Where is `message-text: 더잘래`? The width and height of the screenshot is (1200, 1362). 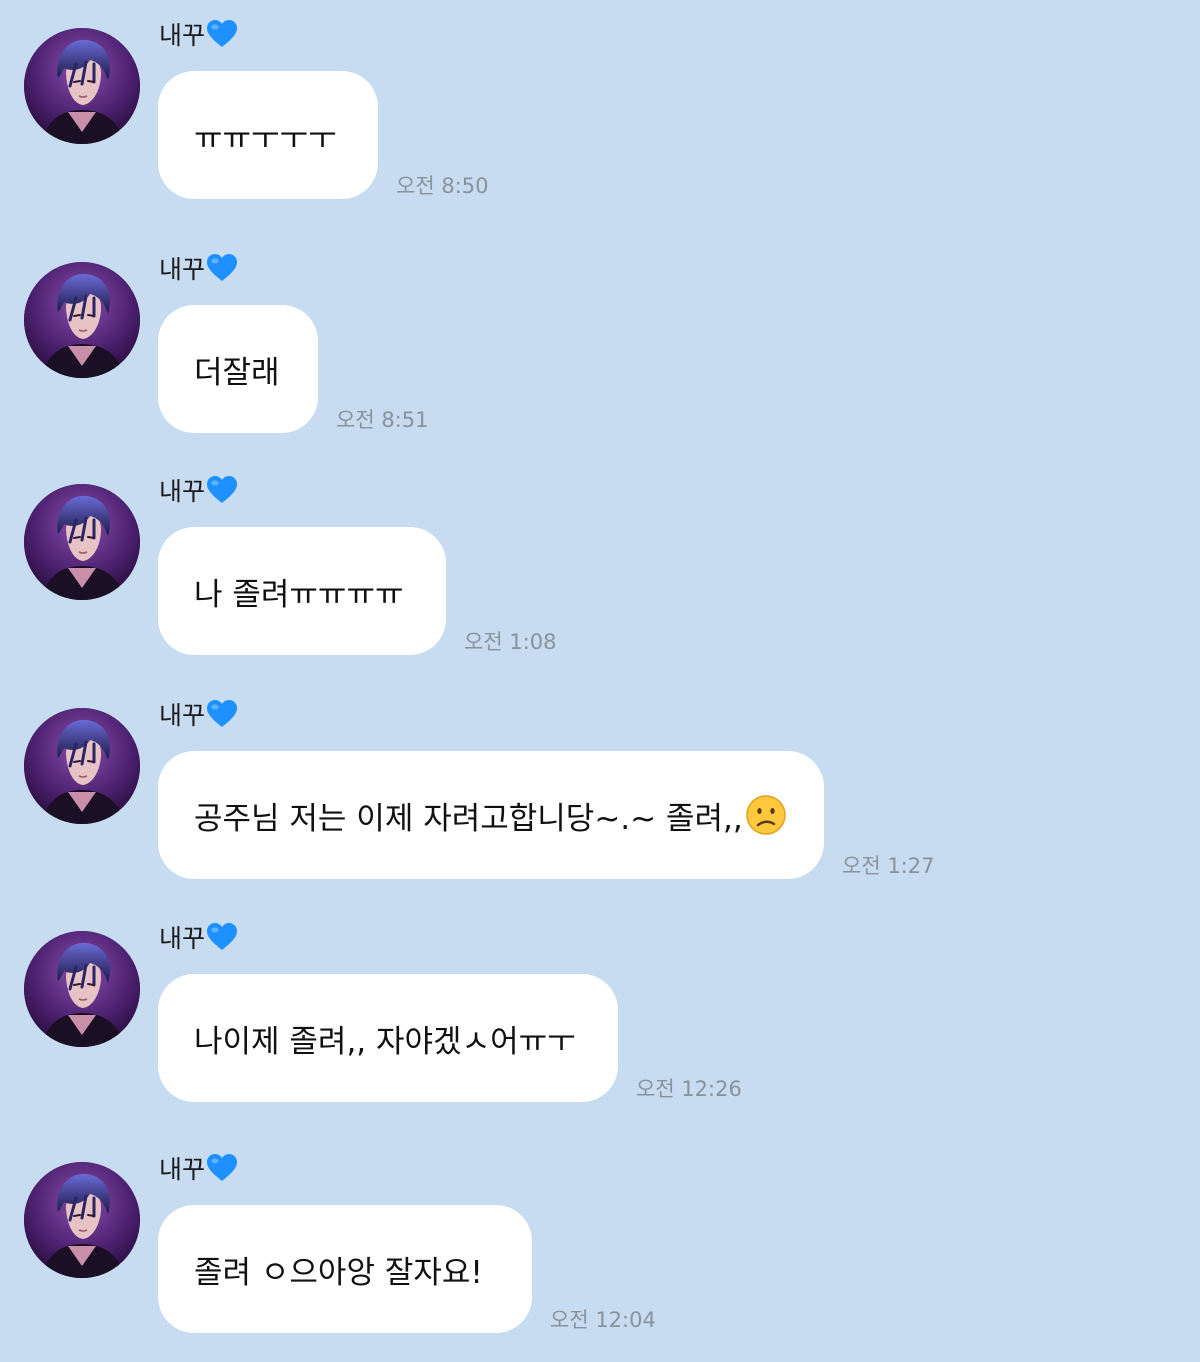
message-text: 더잘래 is located at coordinates (237, 372).